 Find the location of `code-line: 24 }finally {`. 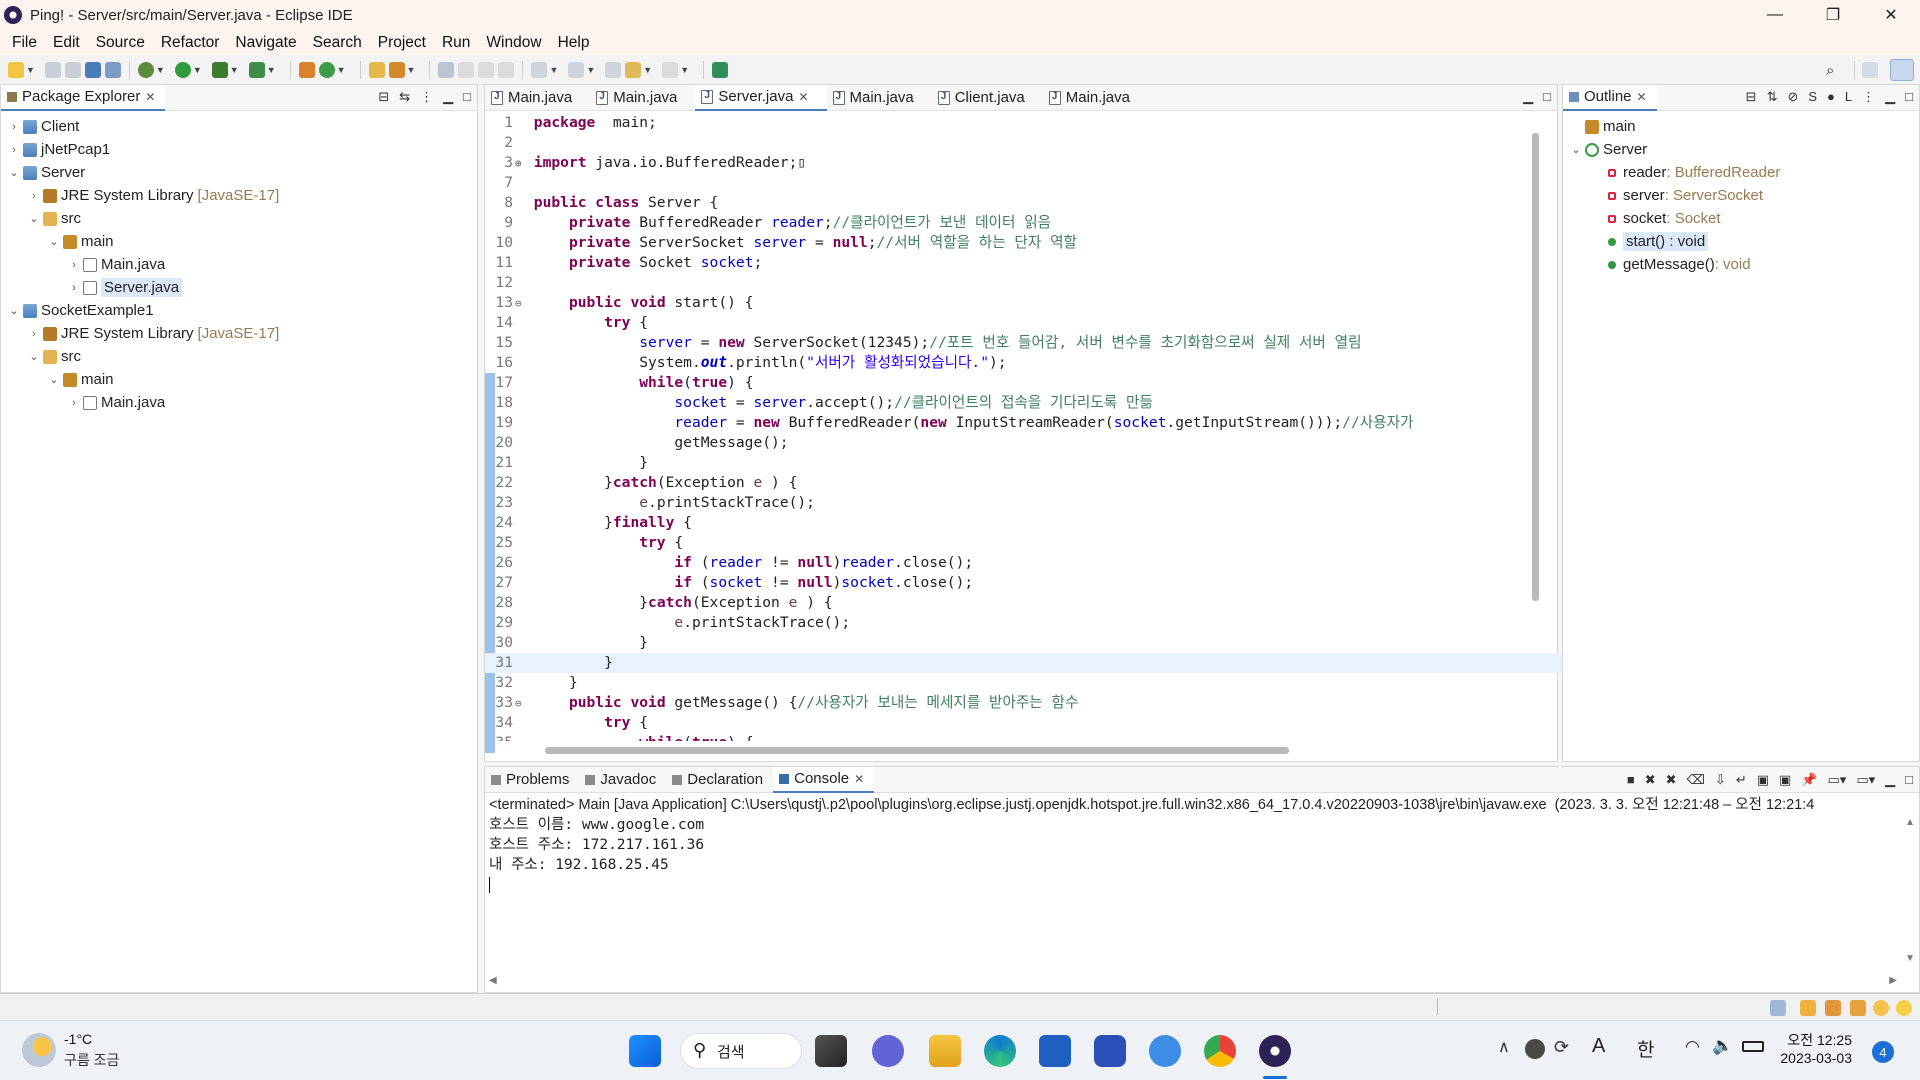

code-line: 24 }finally { is located at coordinates (1027, 523).